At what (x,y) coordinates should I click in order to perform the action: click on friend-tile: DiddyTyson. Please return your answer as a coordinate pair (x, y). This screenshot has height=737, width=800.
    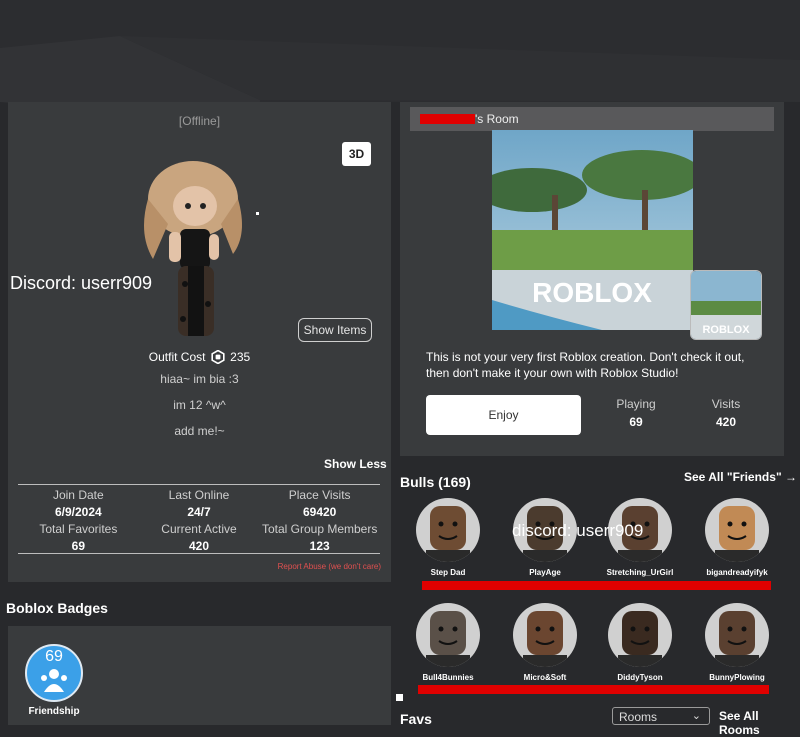
    Looking at the image, I should click on (640, 642).